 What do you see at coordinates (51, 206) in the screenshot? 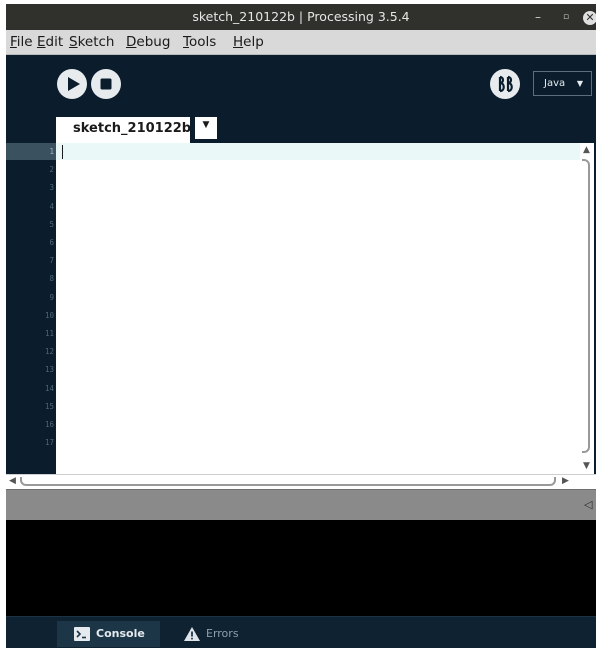
I see `line-number: 4` at bounding box center [51, 206].